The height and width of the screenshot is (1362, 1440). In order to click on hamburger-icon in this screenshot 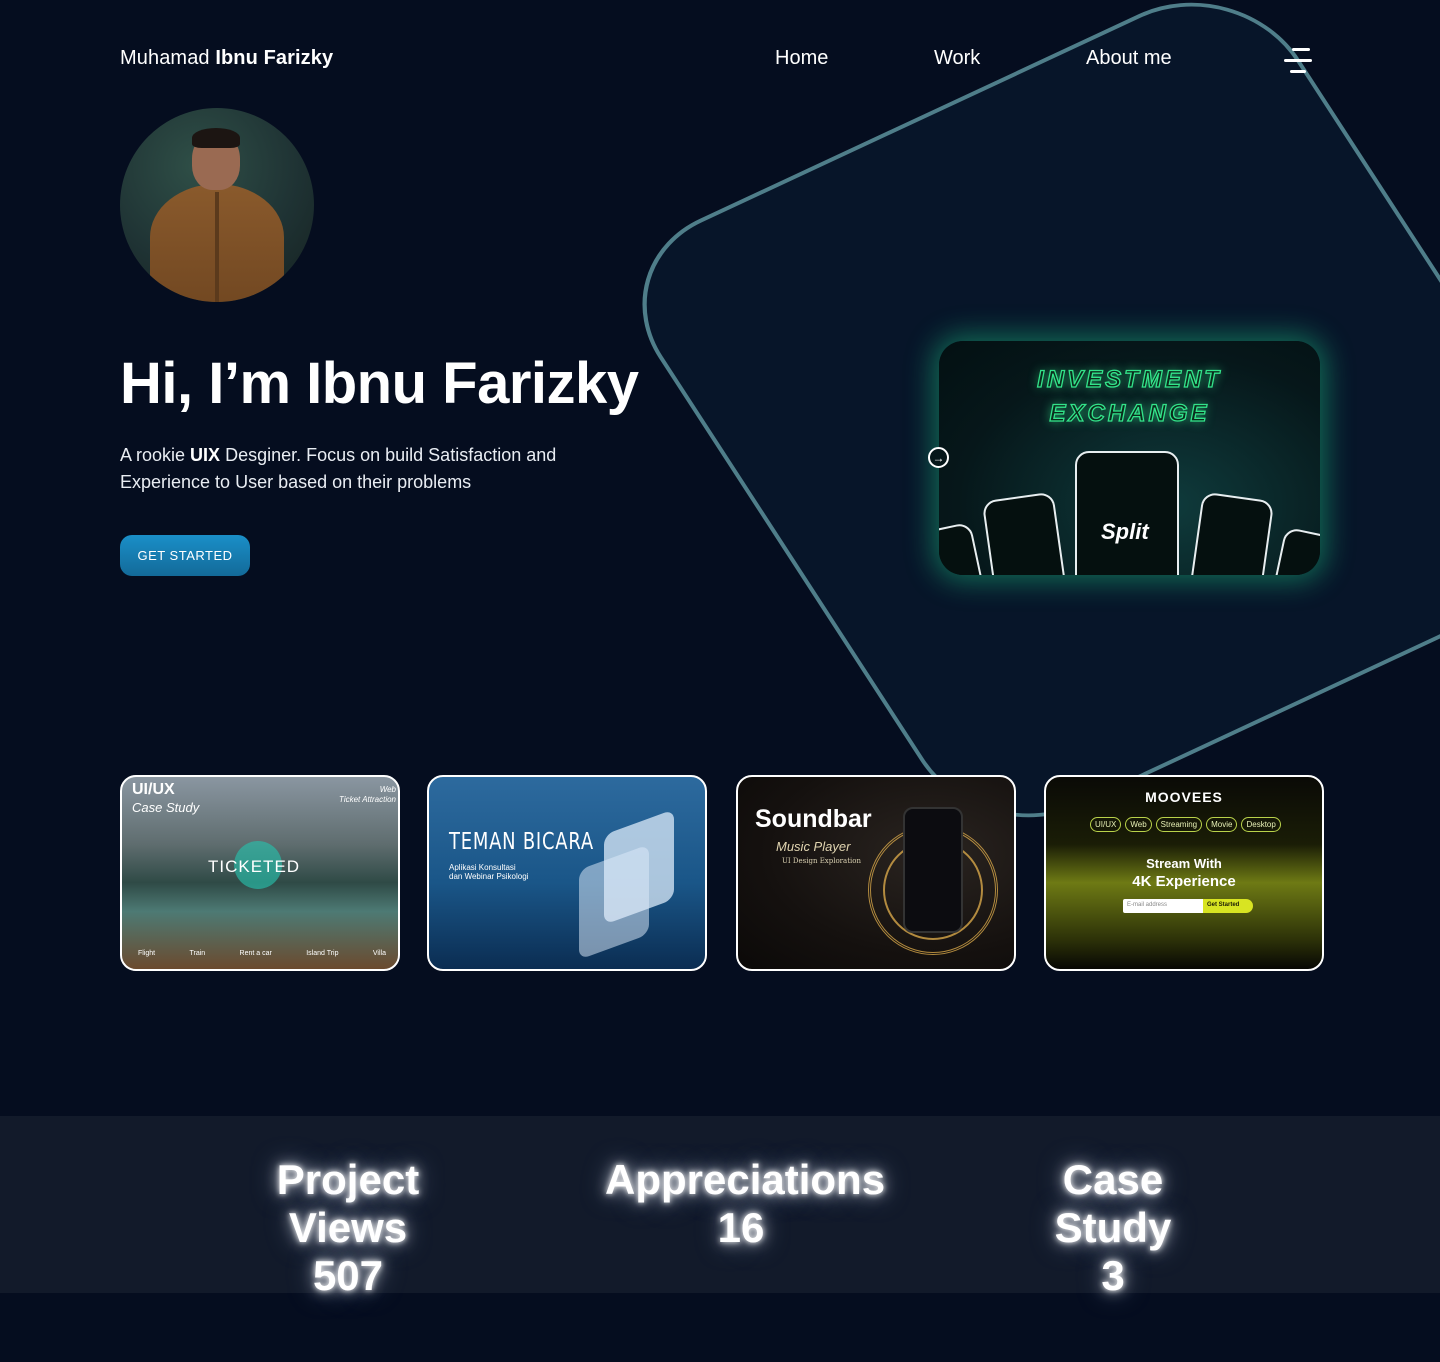, I will do `click(1299, 61)`.